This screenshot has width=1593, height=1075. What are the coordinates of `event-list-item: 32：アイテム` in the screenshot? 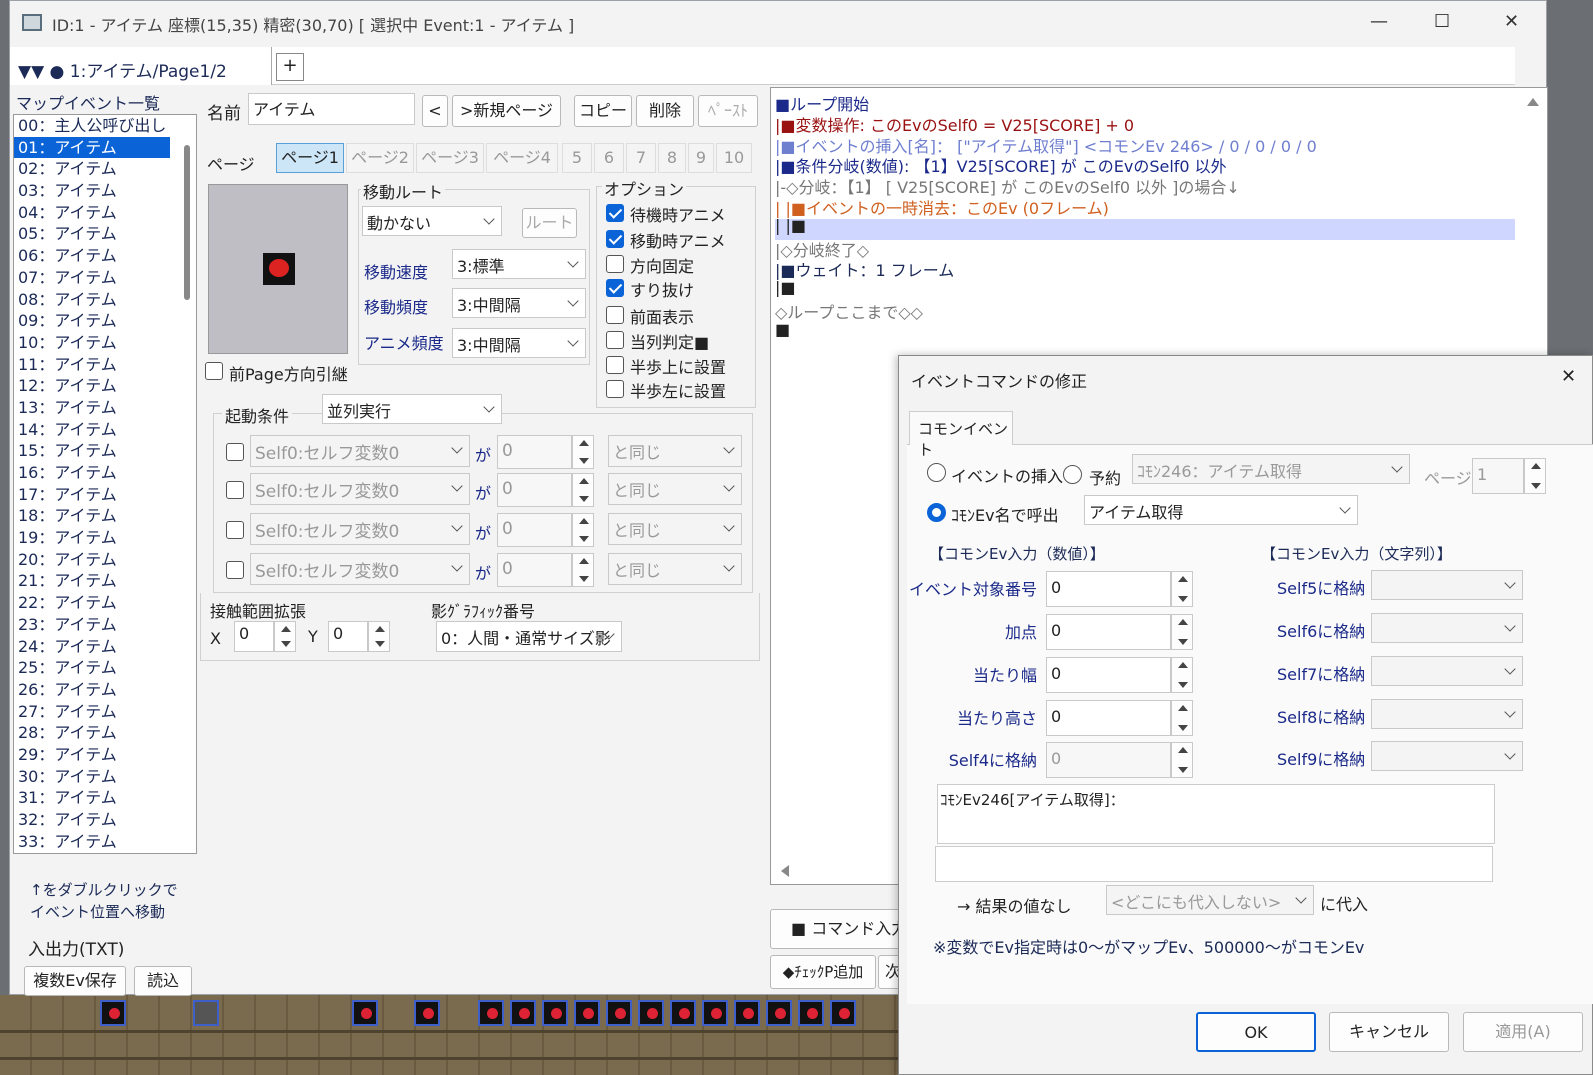 It's located at (105, 820).